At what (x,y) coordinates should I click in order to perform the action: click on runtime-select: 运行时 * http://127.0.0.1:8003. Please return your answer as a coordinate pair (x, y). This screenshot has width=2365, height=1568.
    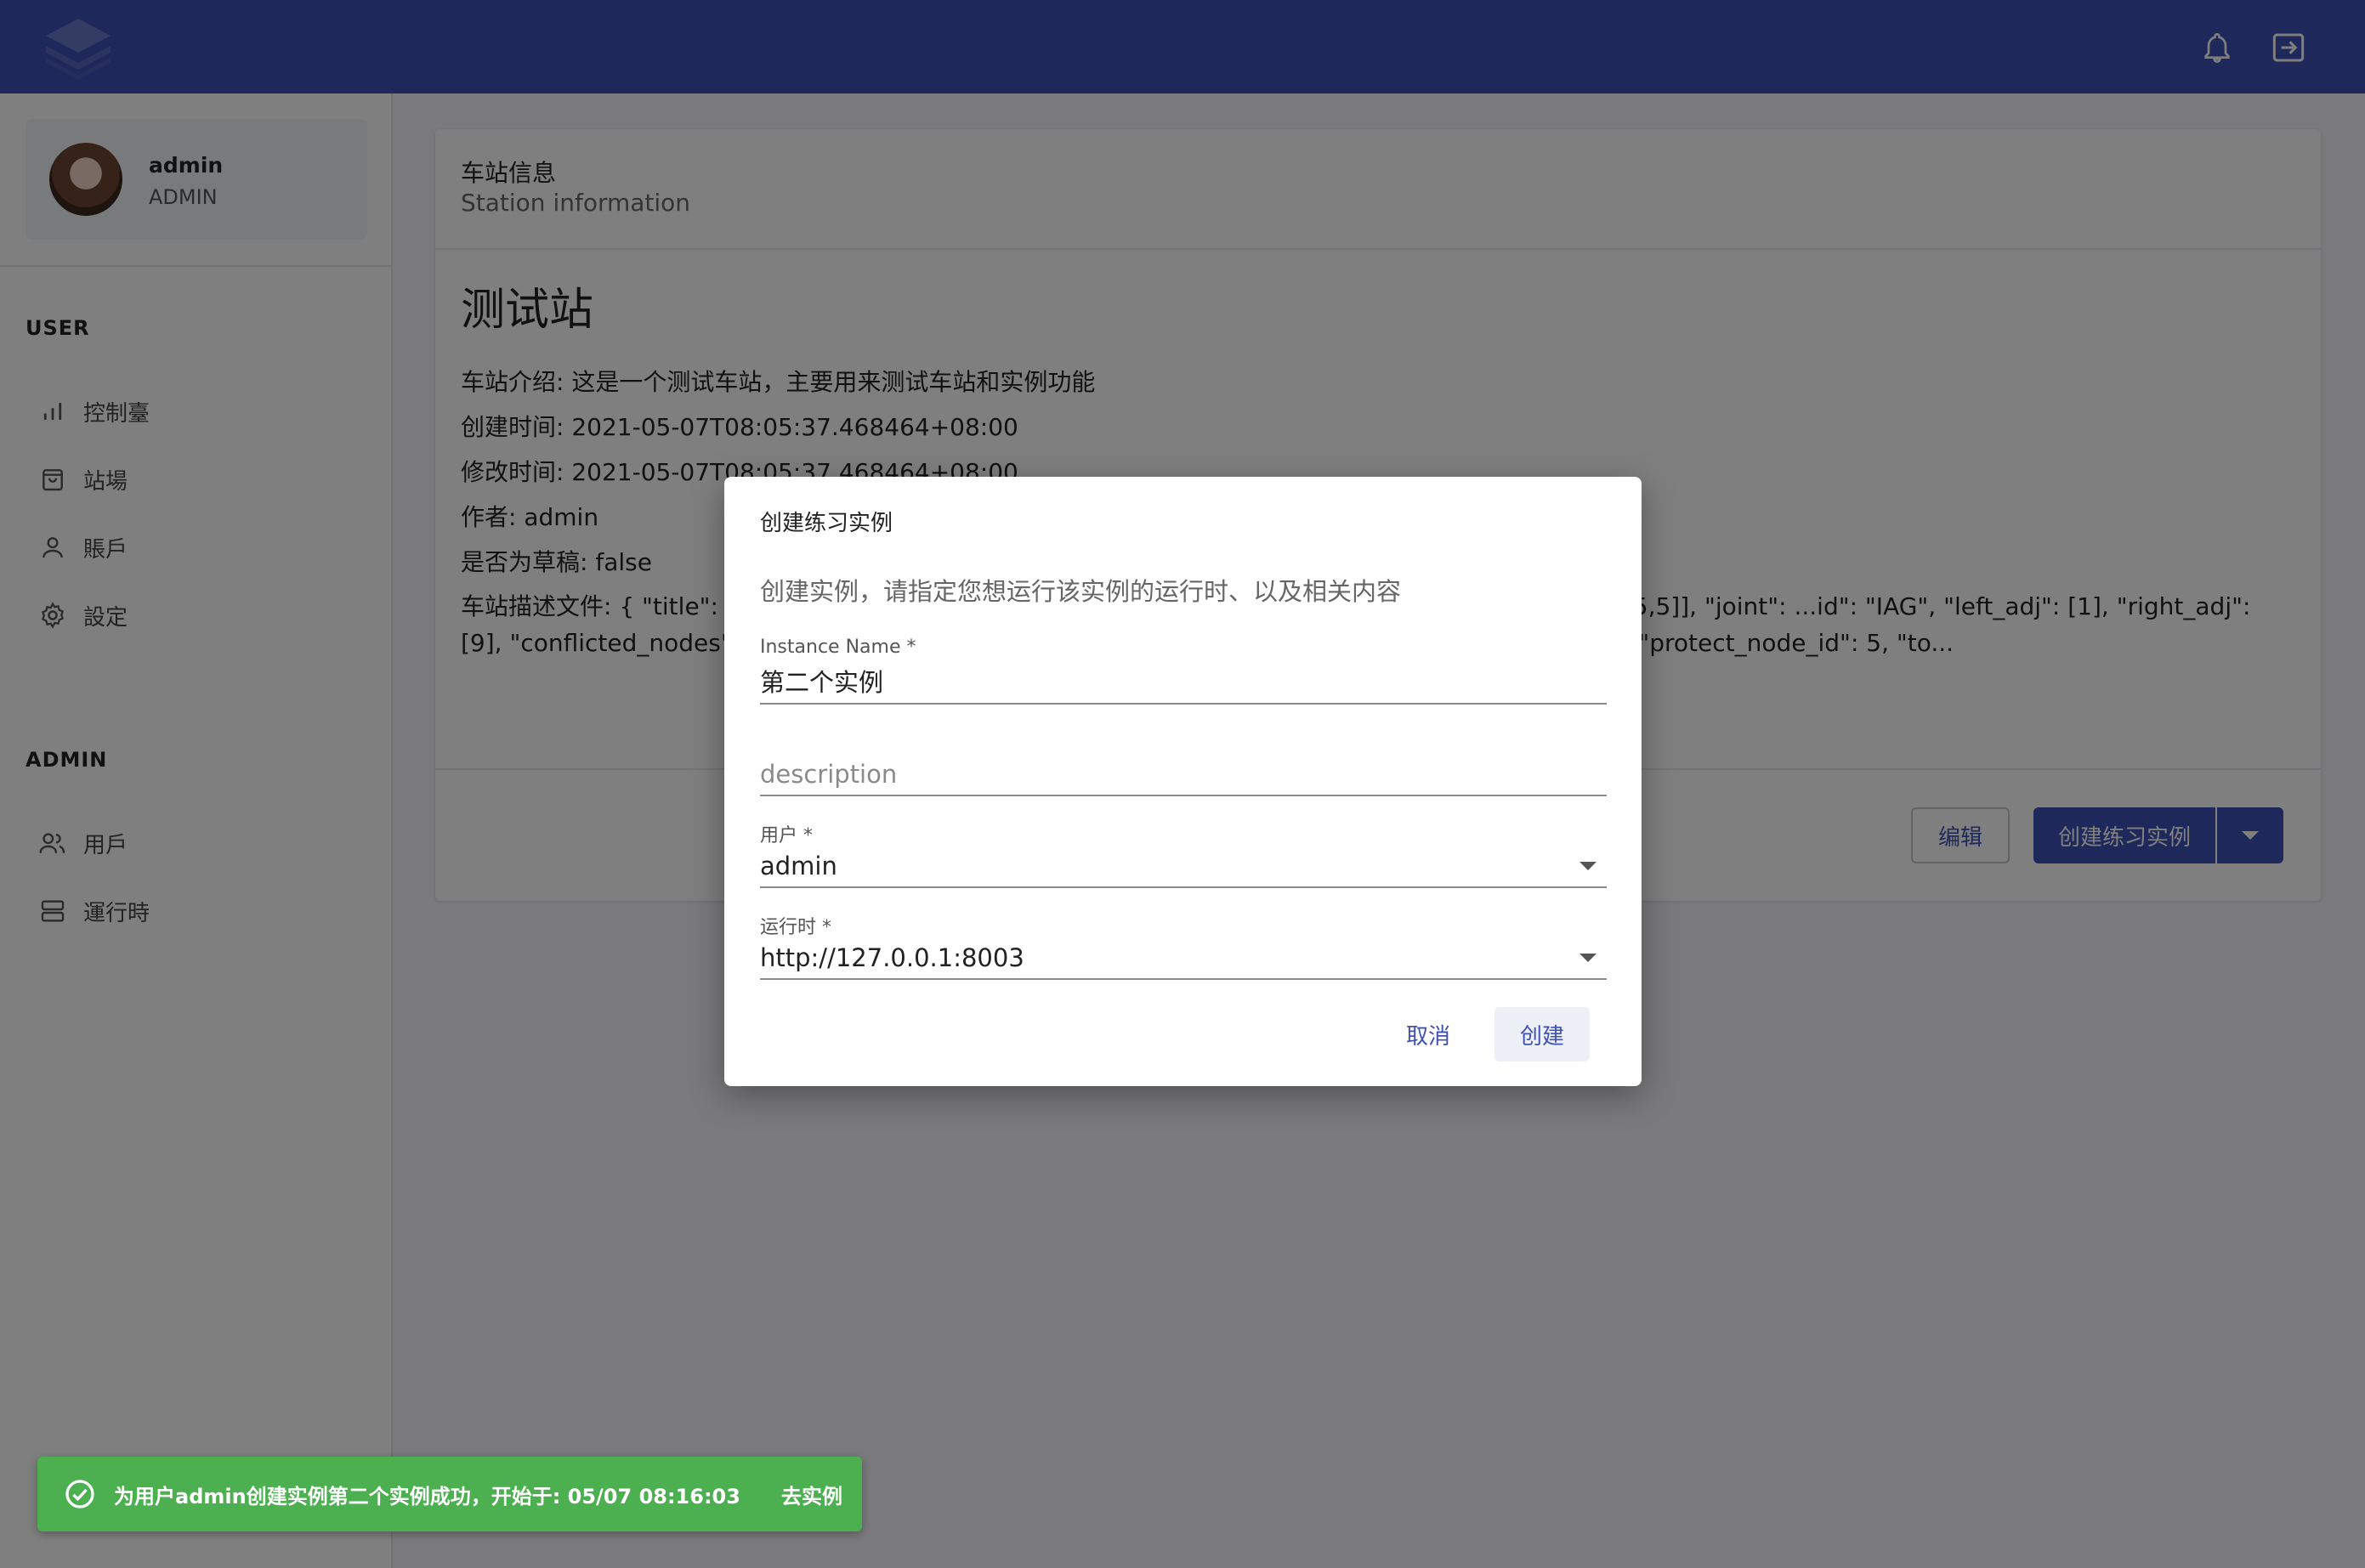
    Looking at the image, I should click on (1183, 946).